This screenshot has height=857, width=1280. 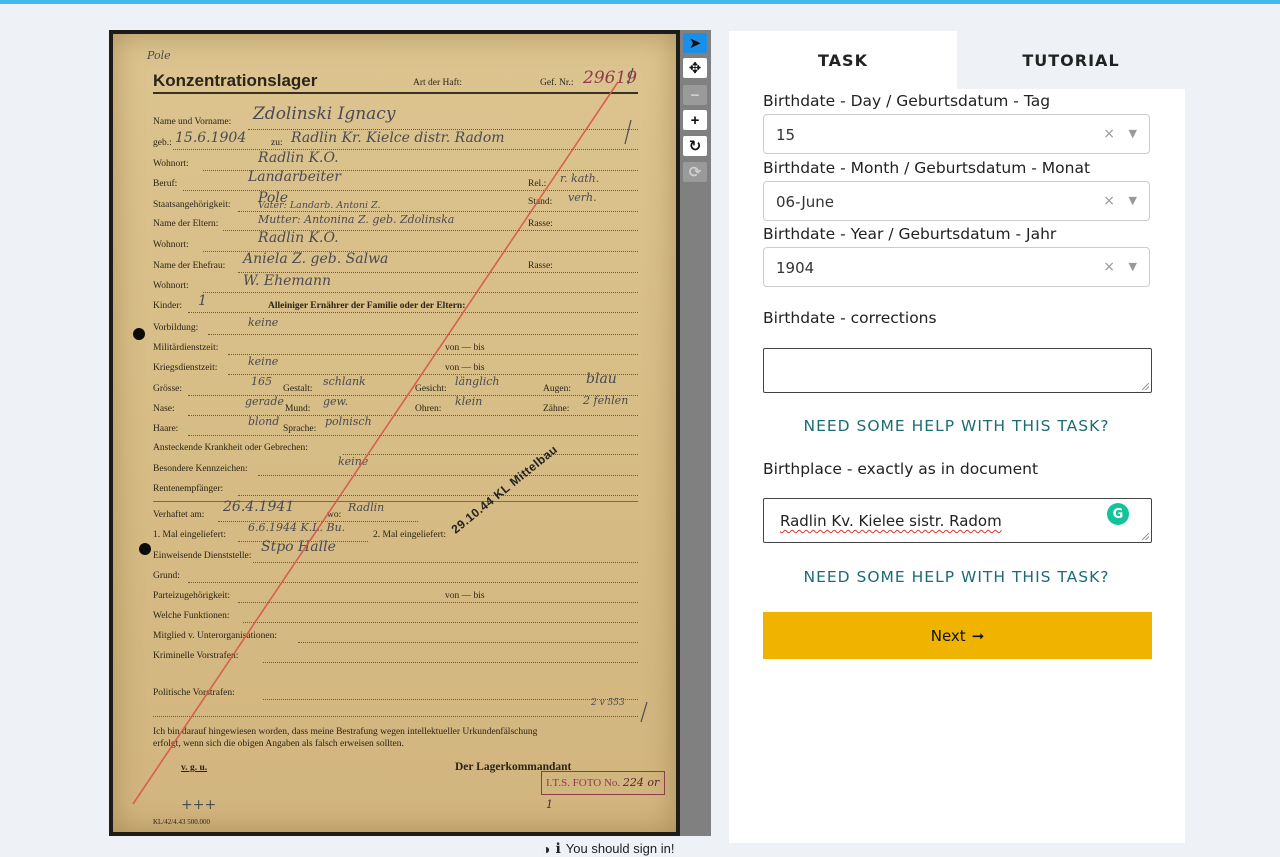 What do you see at coordinates (910, 234) in the screenshot?
I see `birth-year-label: Birthdate - Year / Geburtsdatum - Jahr` at bounding box center [910, 234].